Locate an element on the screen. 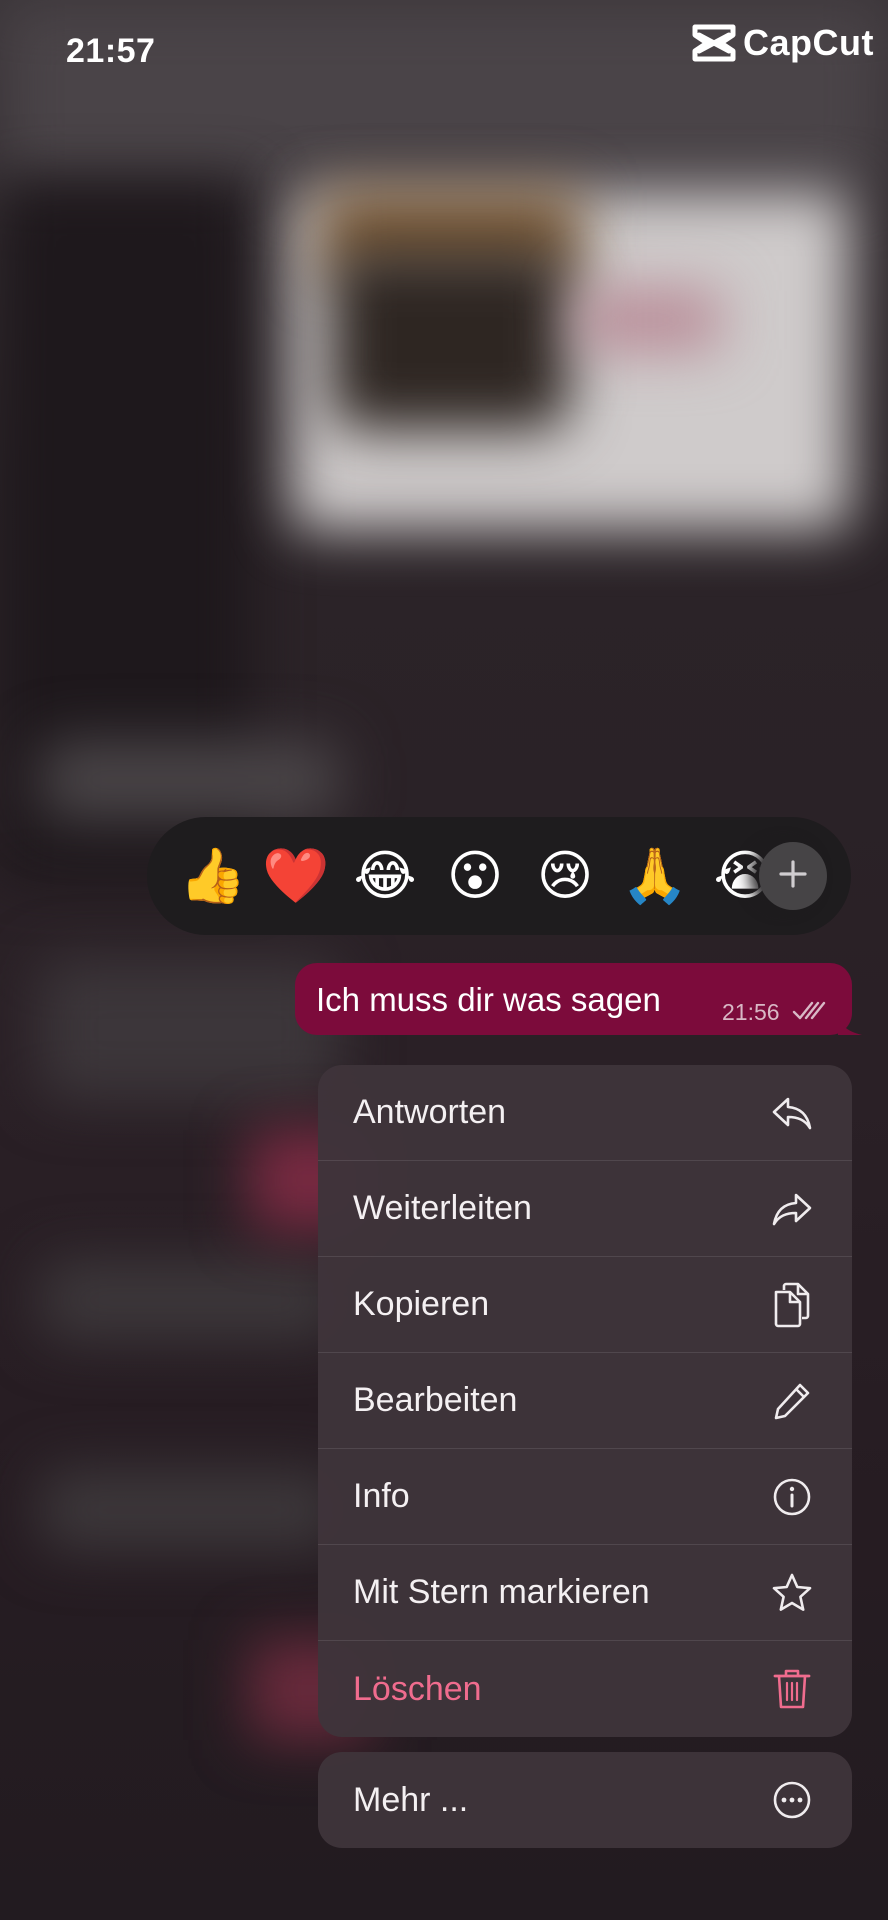  menu-item-info: Info is located at coordinates (585, 1497).